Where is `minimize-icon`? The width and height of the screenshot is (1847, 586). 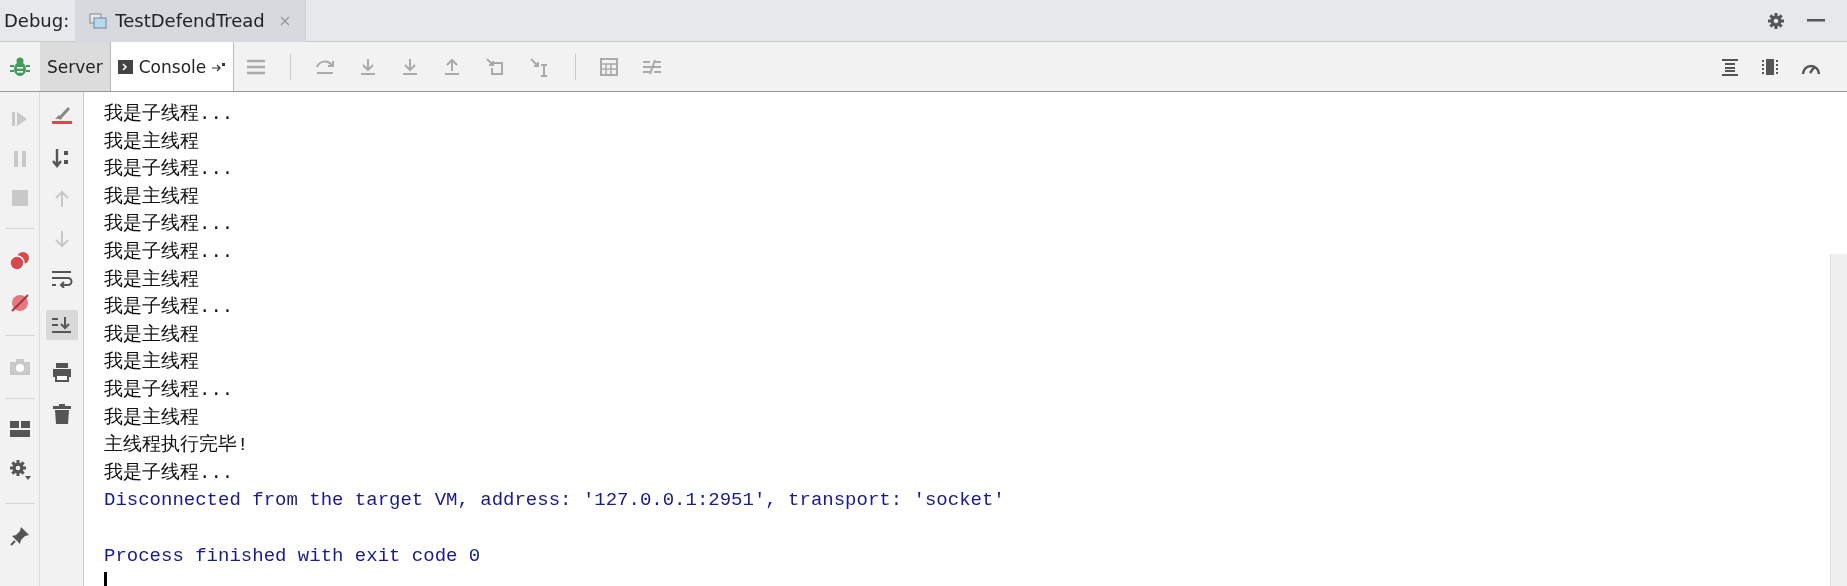 minimize-icon is located at coordinates (1816, 20).